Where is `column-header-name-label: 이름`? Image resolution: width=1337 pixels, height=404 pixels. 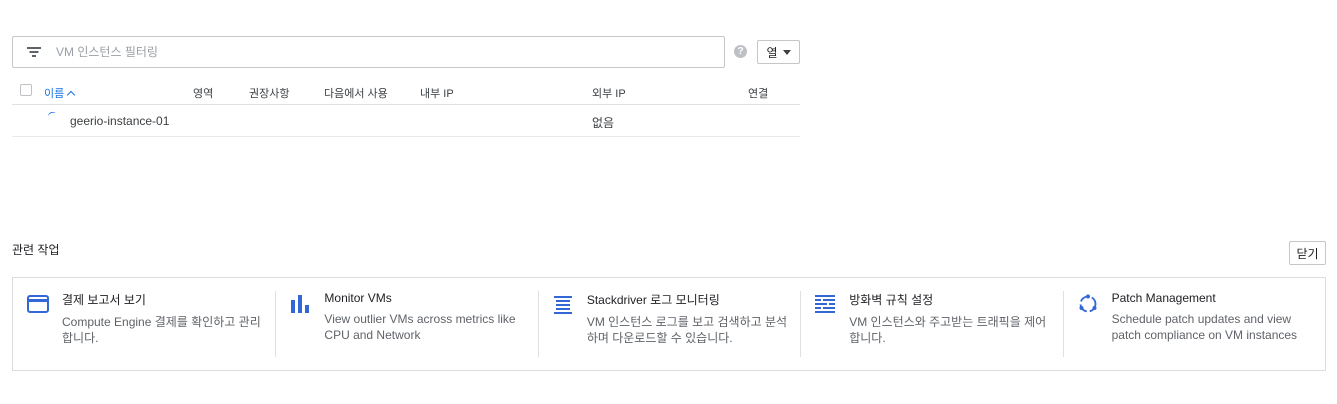
column-header-name-label: 이름 is located at coordinates (54, 94).